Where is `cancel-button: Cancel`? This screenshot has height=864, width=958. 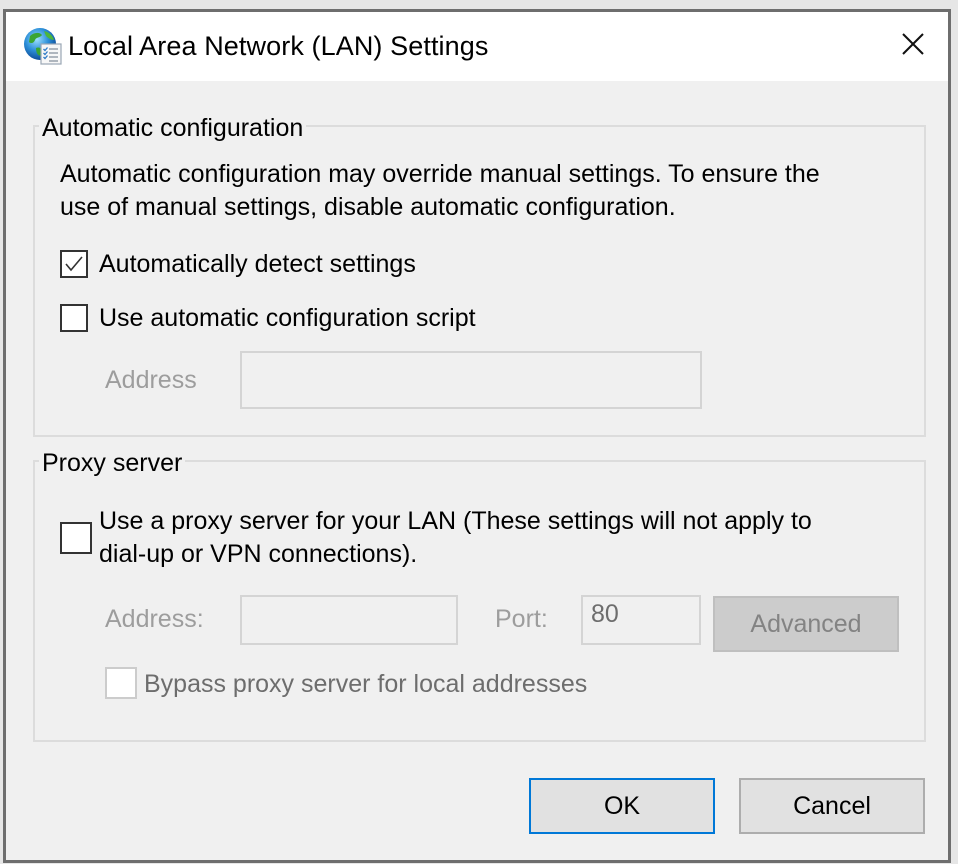
cancel-button: Cancel is located at coordinates (832, 806).